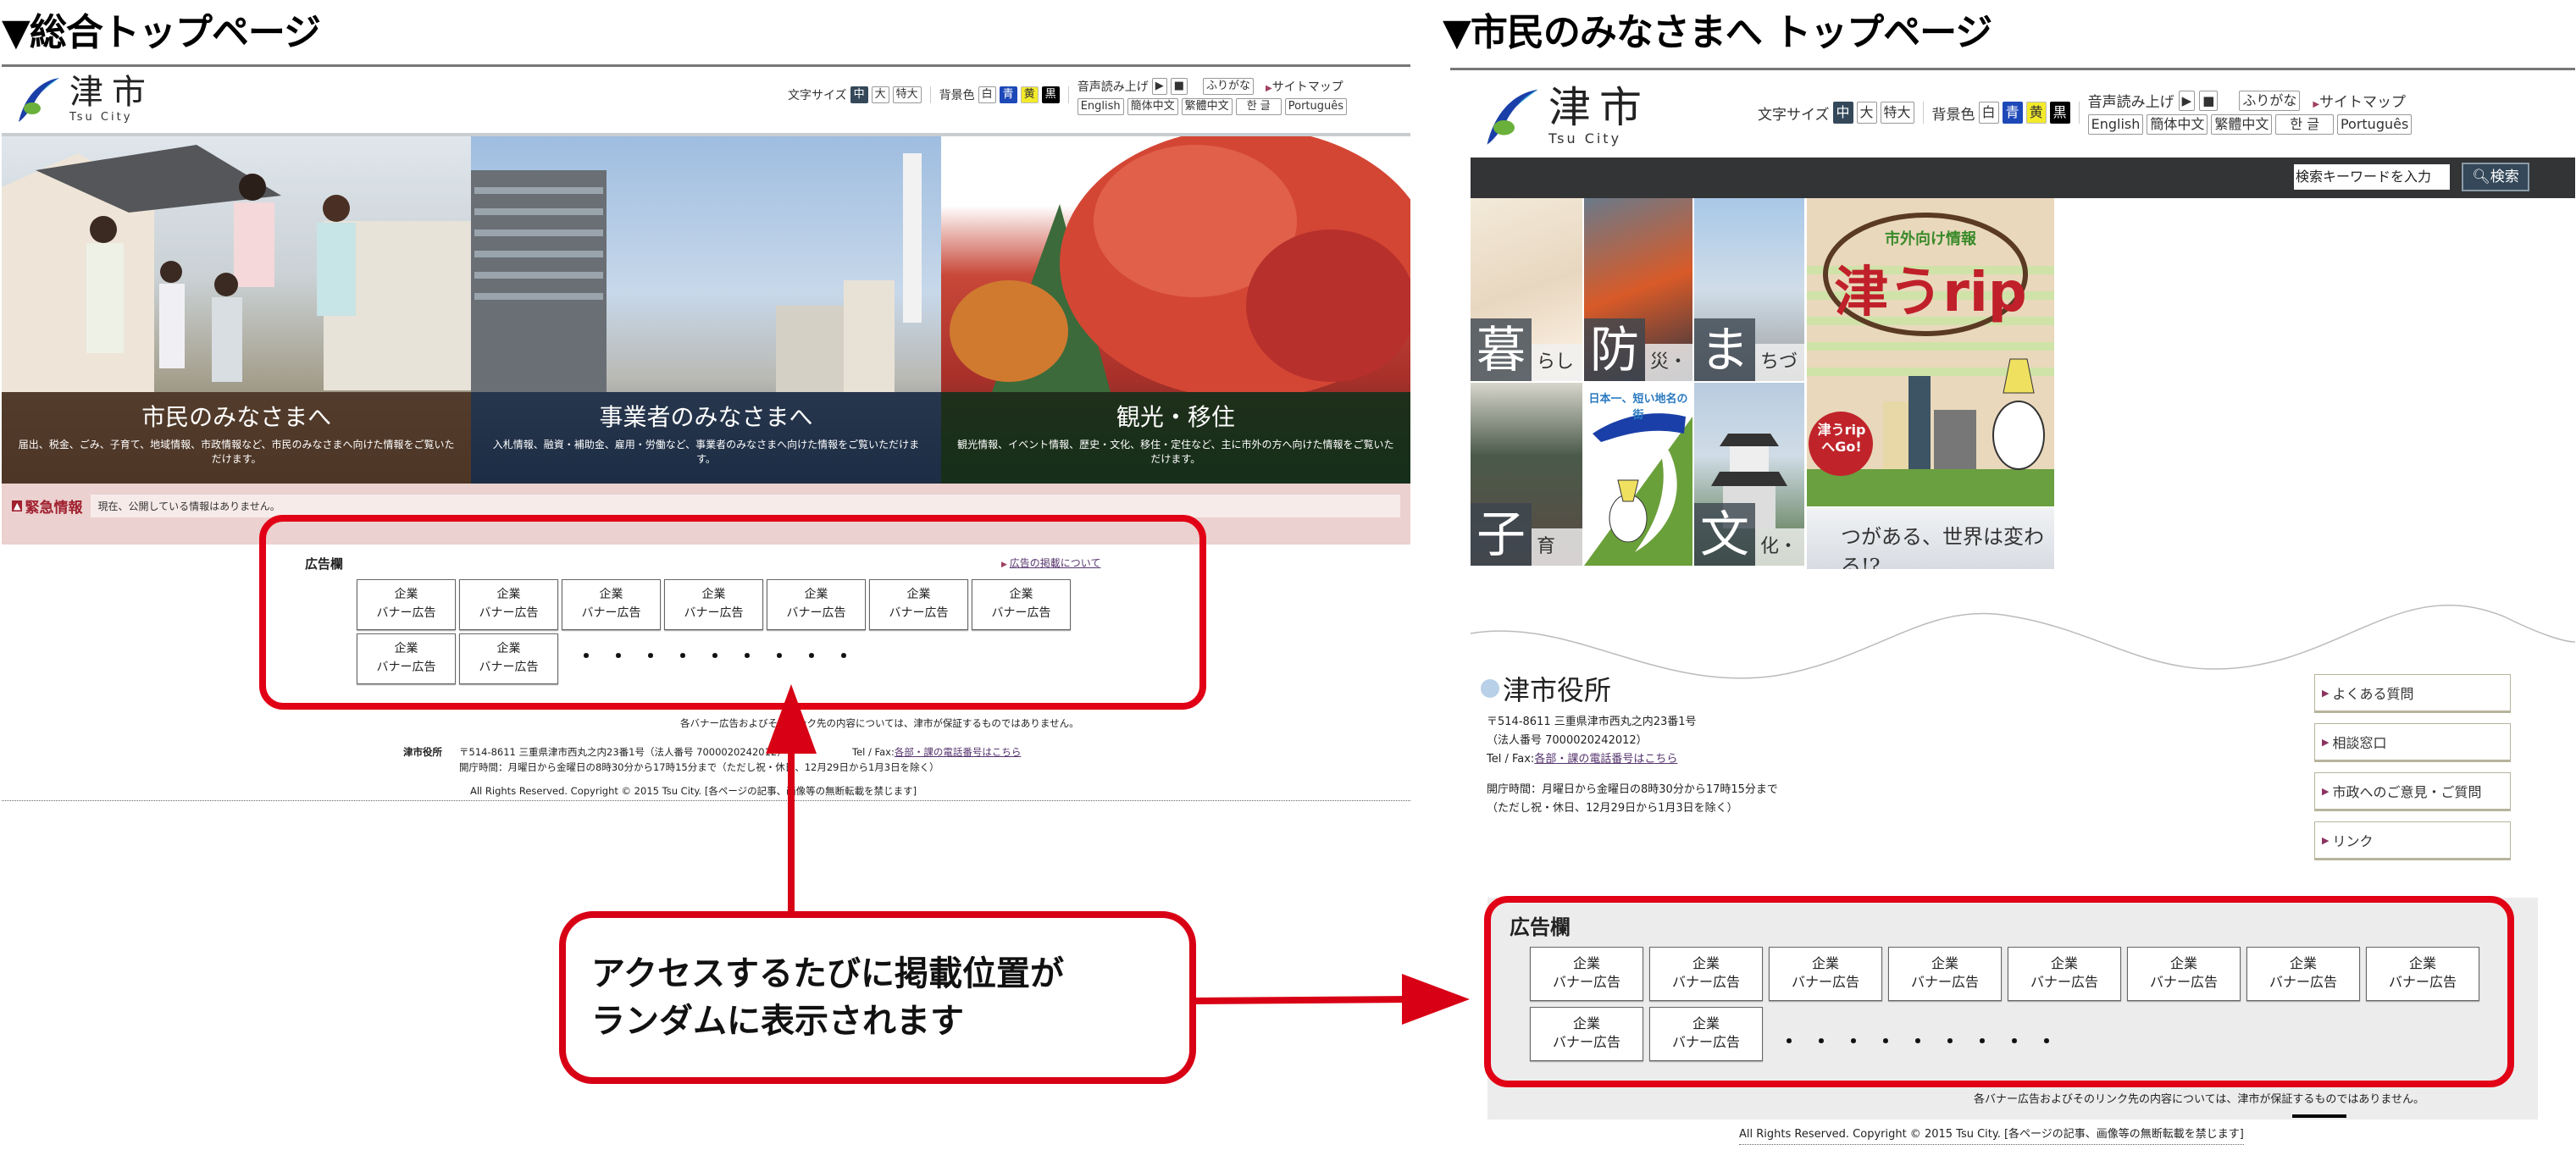  I want to click on annotation-arrows, so click(1118, 854).